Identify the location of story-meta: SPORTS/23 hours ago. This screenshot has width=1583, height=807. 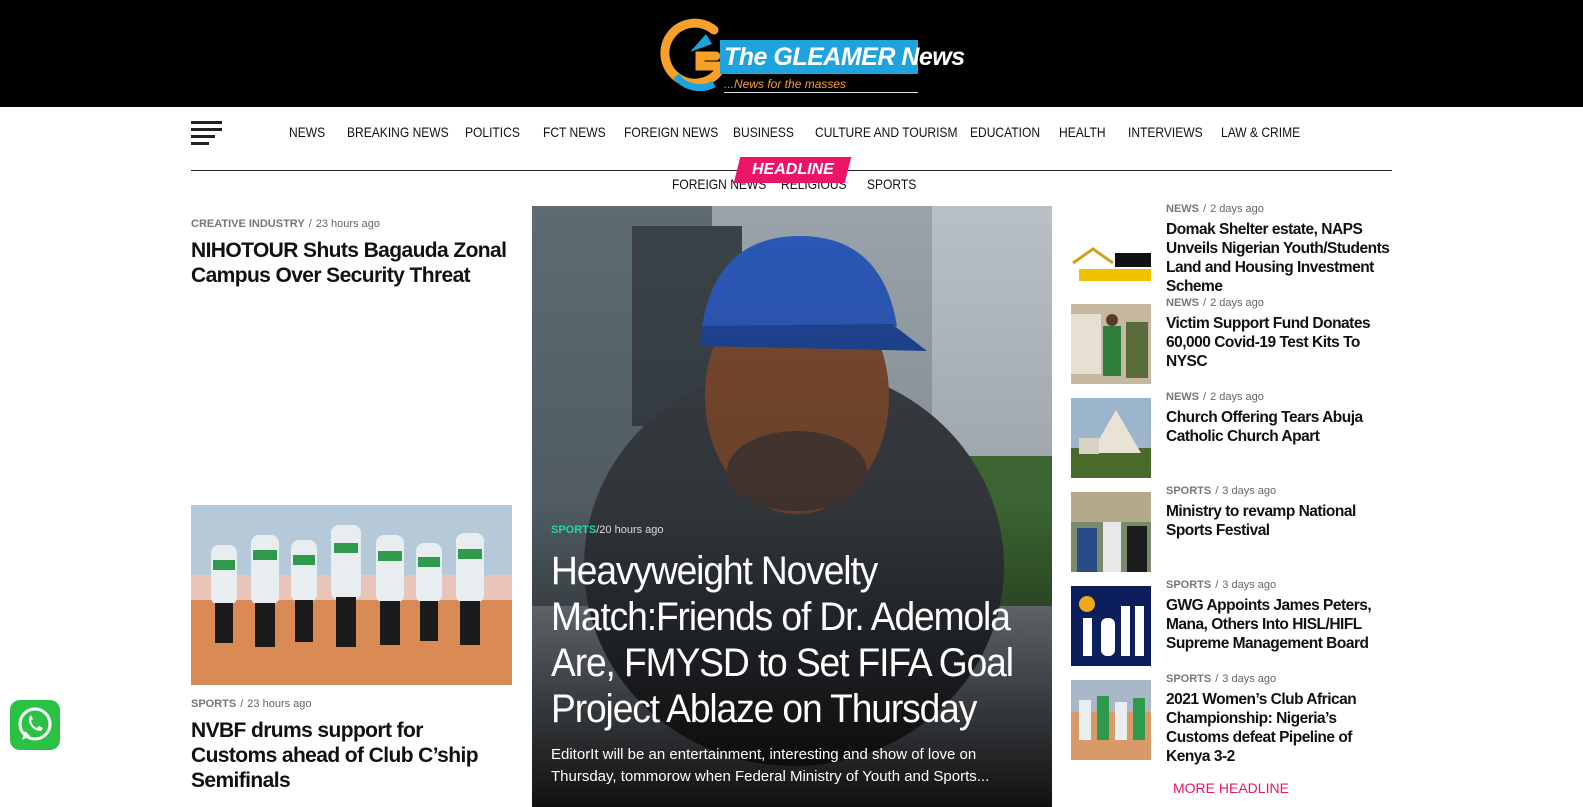
(251, 704).